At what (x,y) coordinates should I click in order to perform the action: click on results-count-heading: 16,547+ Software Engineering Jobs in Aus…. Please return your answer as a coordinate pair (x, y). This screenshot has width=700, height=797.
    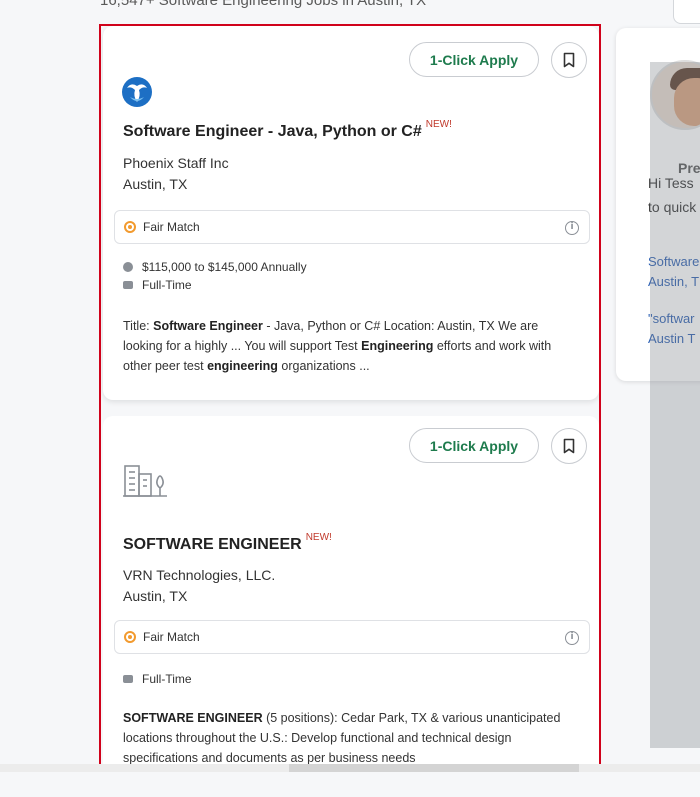
    Looking at the image, I should click on (263, 4).